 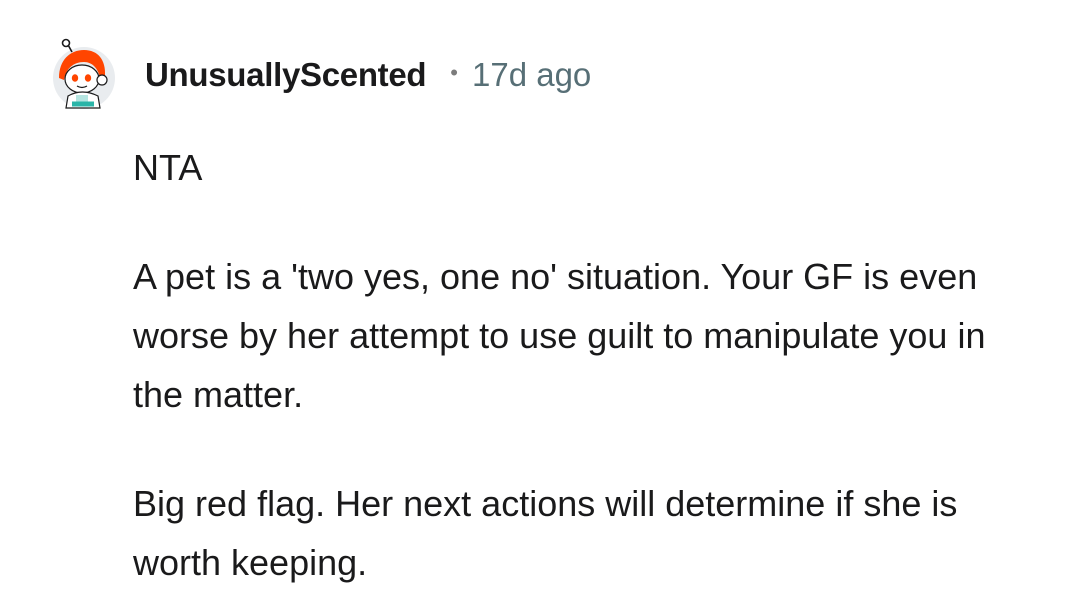 What do you see at coordinates (168, 167) in the screenshot?
I see `comment-paragraph: NTA` at bounding box center [168, 167].